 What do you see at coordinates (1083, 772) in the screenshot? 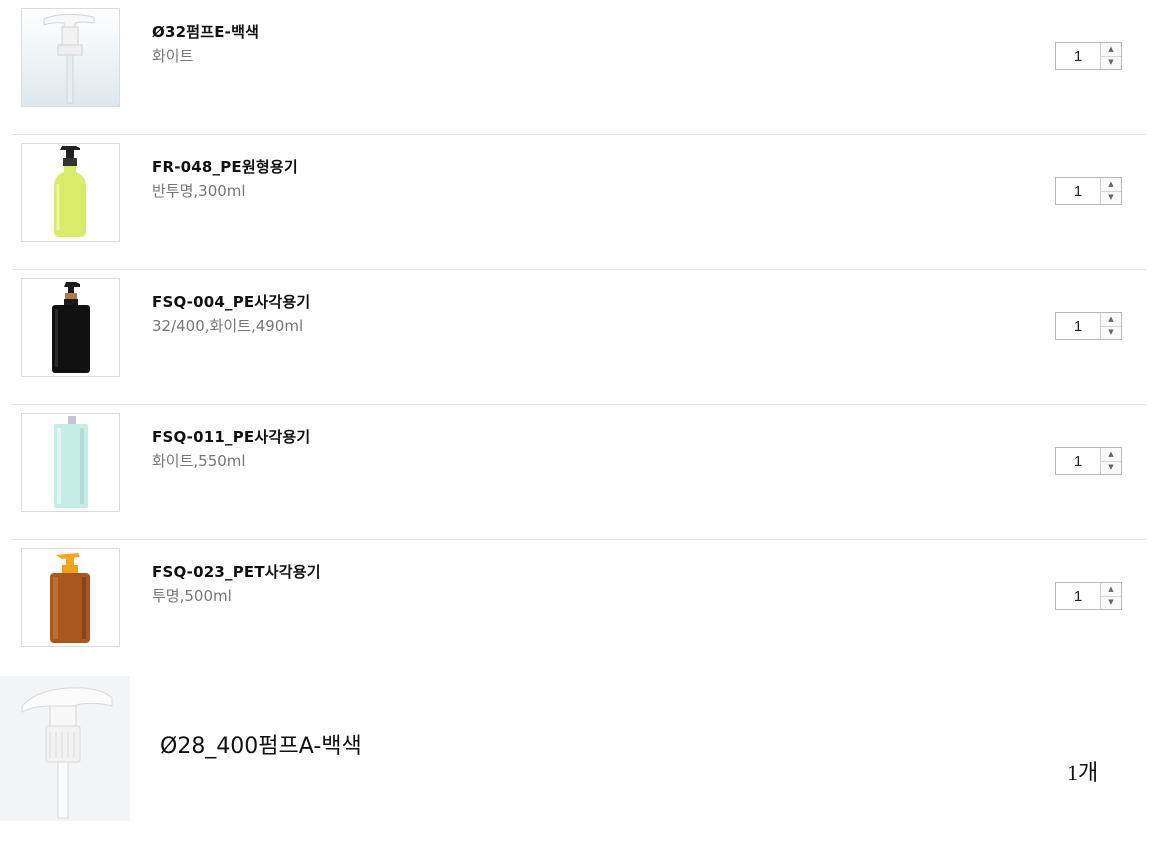
I see `summary-quantity: 1개` at bounding box center [1083, 772].